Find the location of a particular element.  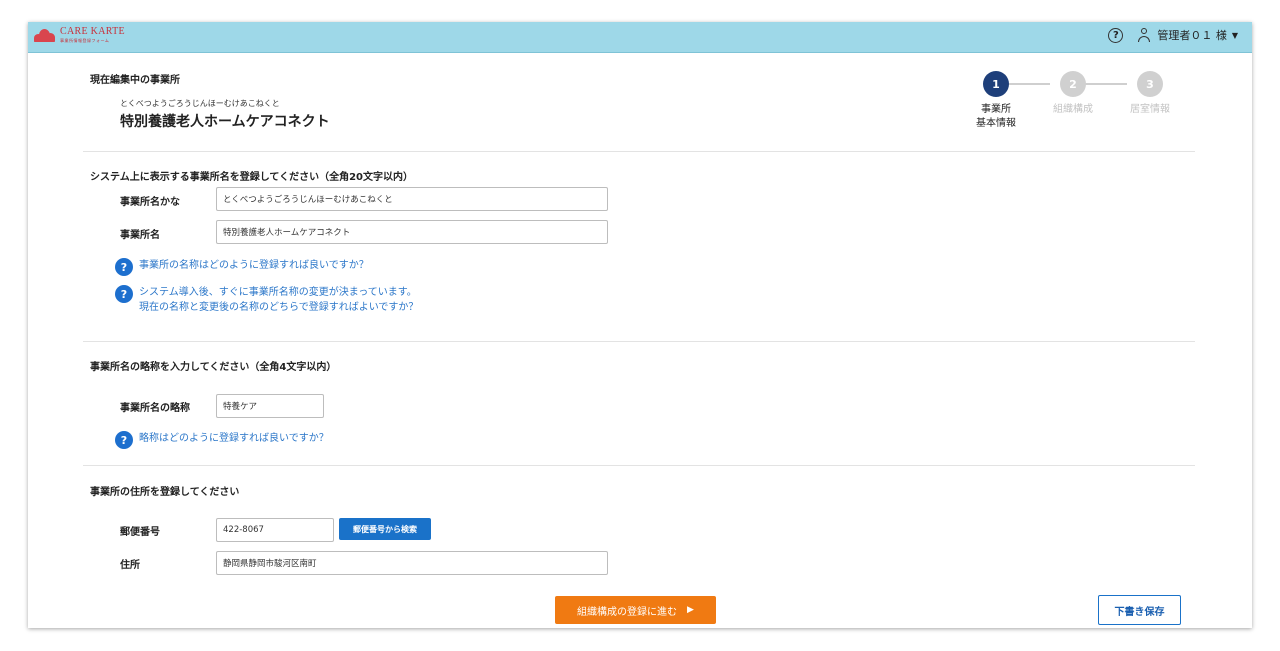

step-2-circle: 2 is located at coordinates (1073, 84).